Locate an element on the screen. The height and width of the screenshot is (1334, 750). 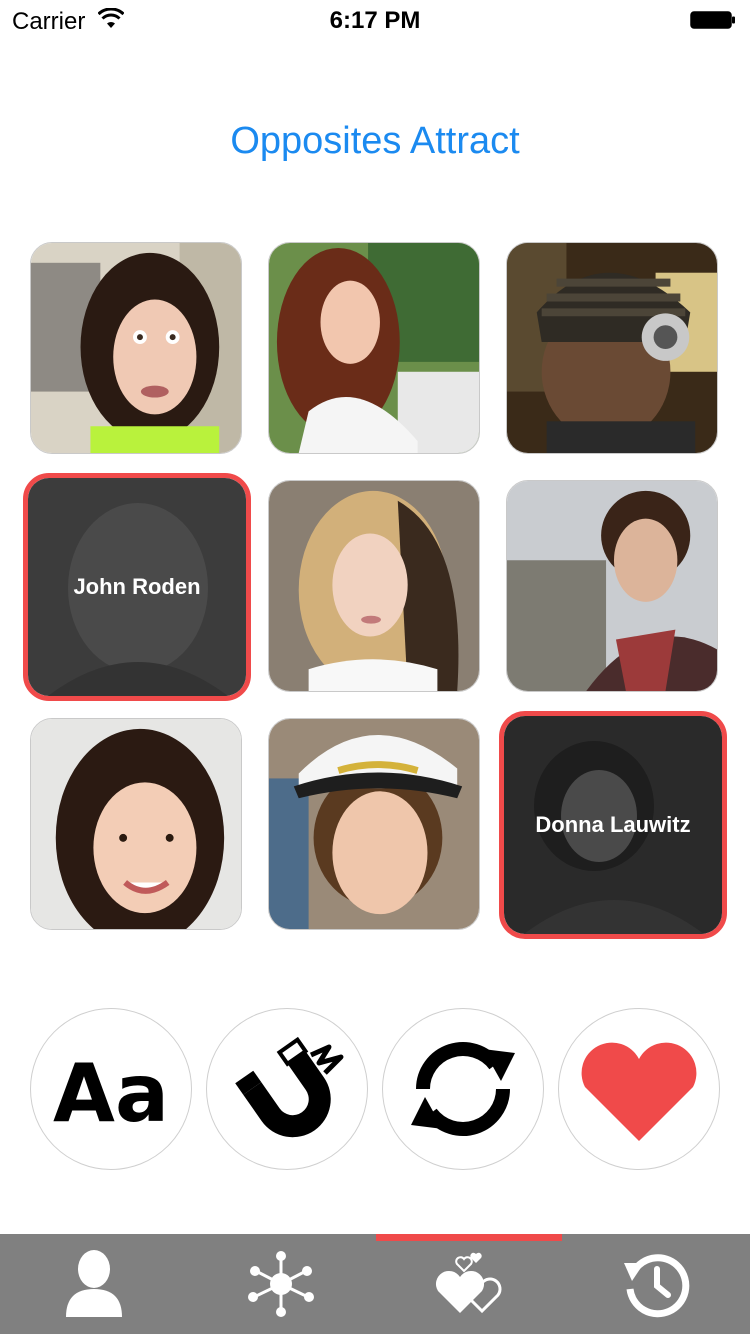
tab-profile is located at coordinates (93, 1284).